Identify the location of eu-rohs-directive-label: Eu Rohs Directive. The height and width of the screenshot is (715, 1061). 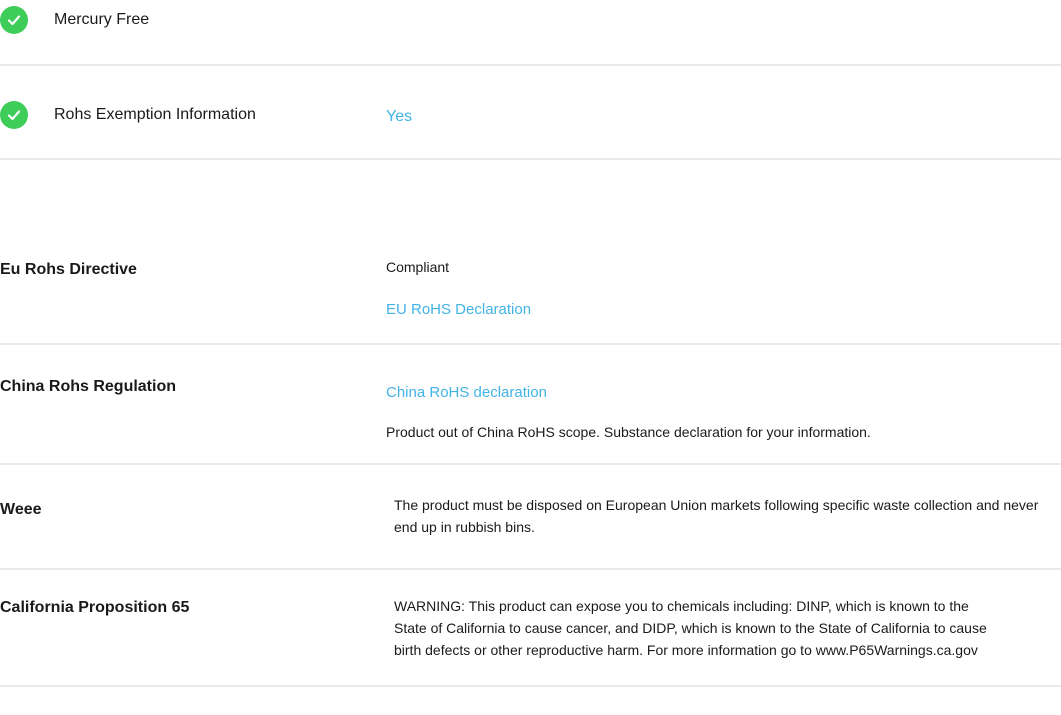
(68, 269).